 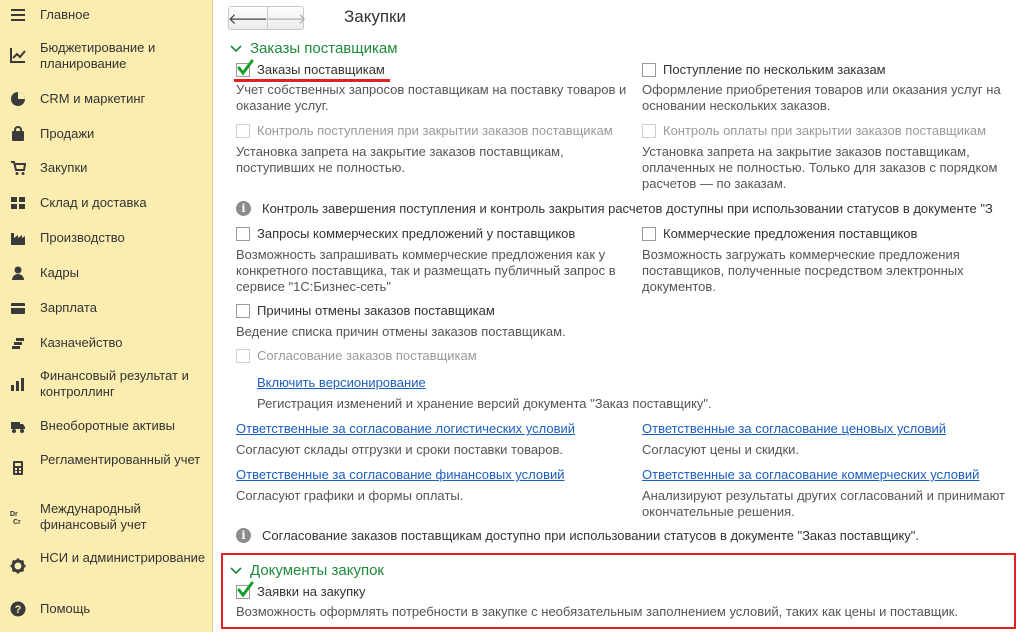 I want to click on section-docs-toggle: Документы закупок, so click(x=307, y=570).